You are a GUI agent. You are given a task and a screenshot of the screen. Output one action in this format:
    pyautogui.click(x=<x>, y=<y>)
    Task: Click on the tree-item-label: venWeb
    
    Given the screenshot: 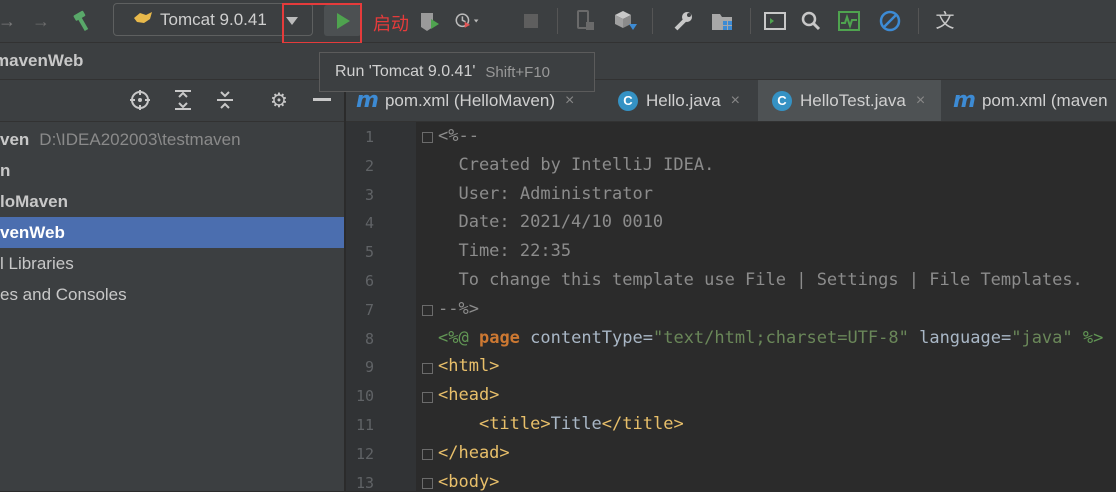 What is the action you would take?
    pyautogui.click(x=32, y=232)
    